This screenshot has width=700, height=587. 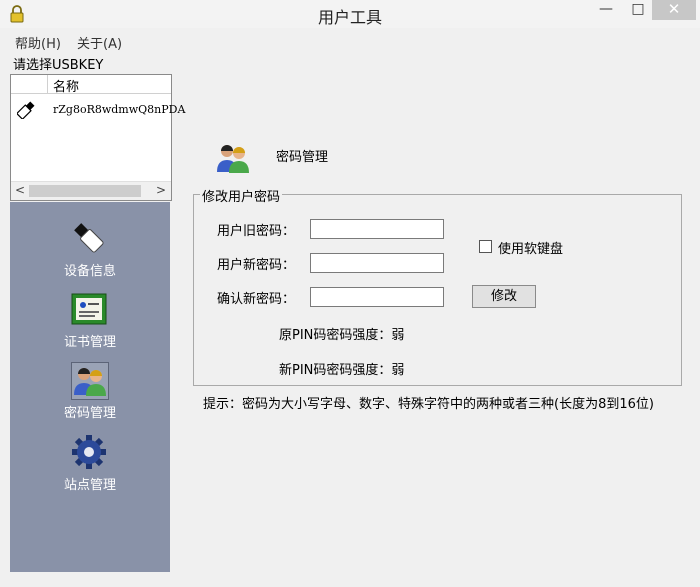 I want to click on nav-label-device-info: 设备信息, so click(x=89, y=271).